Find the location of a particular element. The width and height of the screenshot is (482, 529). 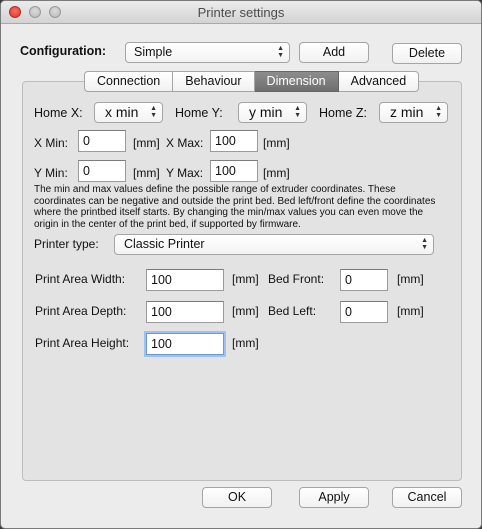

delete-configuration-button: Delete is located at coordinates (427, 53).